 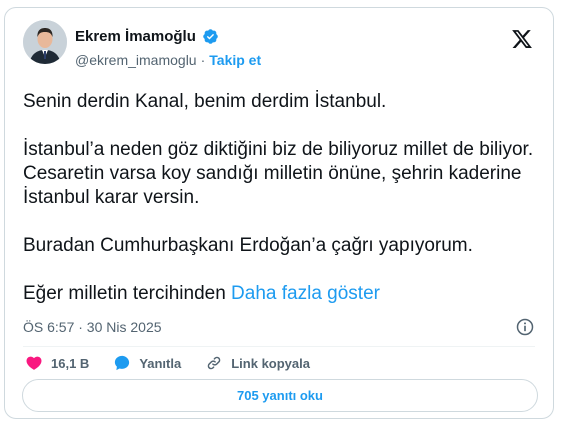 I want to click on copy-link-button: Link kopyala, so click(x=257, y=363).